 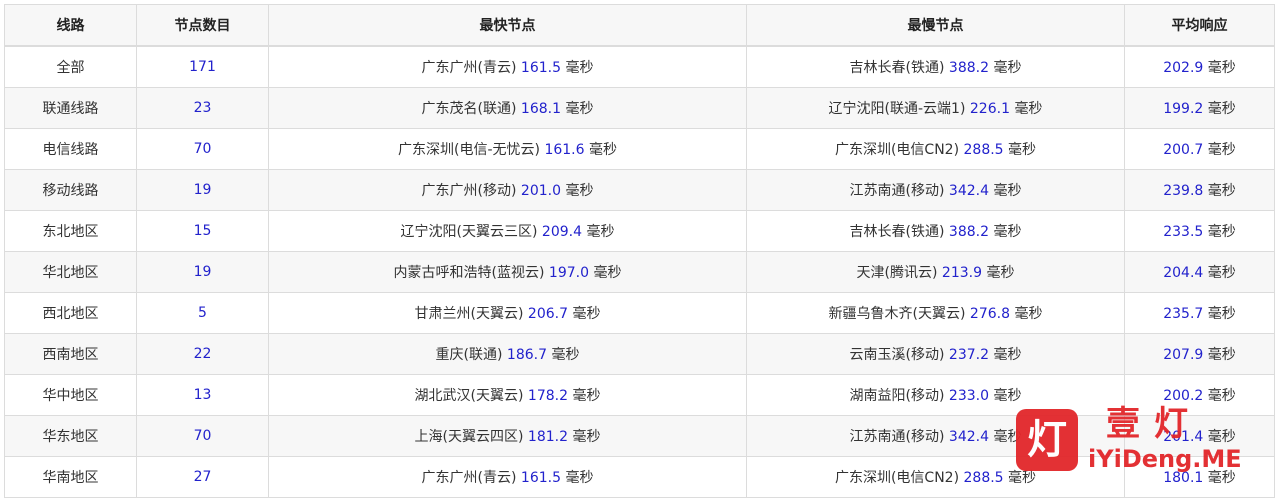 I want to click on average-response-cell: 239.8 毫秒, so click(x=1199, y=190).